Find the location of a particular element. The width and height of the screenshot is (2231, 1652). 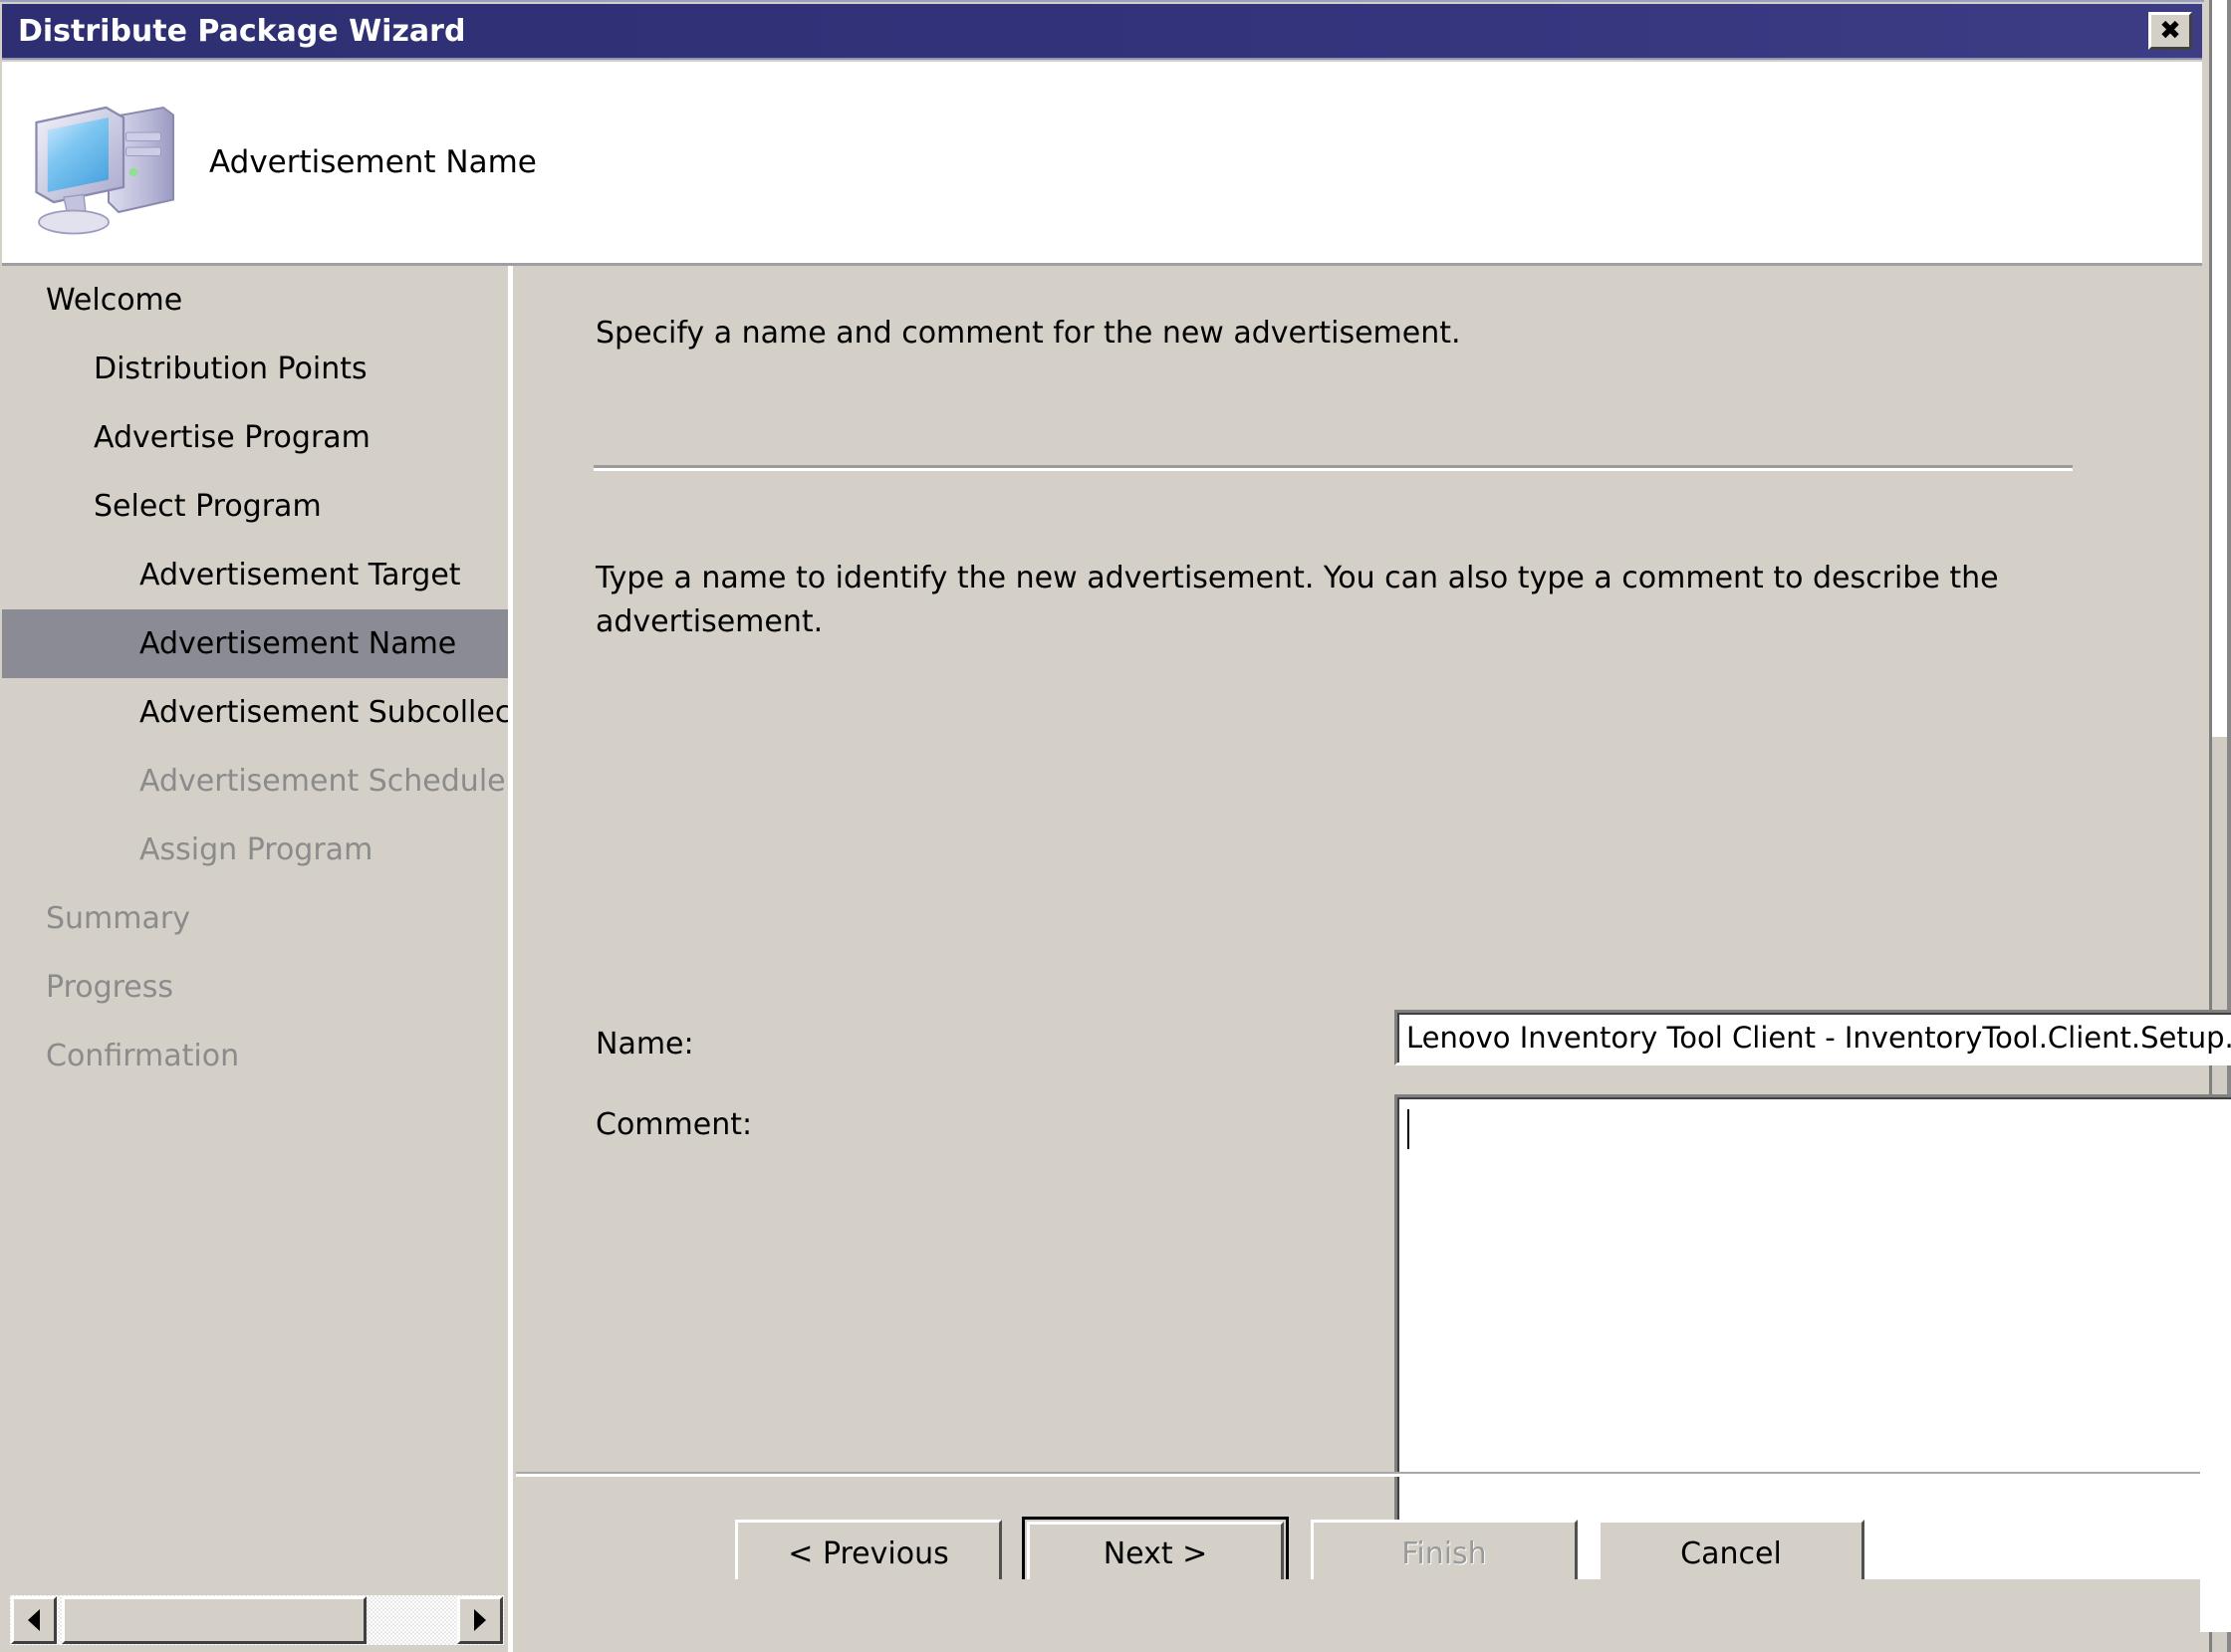

sidebar-item-label: Advertise Program is located at coordinates (232, 437).